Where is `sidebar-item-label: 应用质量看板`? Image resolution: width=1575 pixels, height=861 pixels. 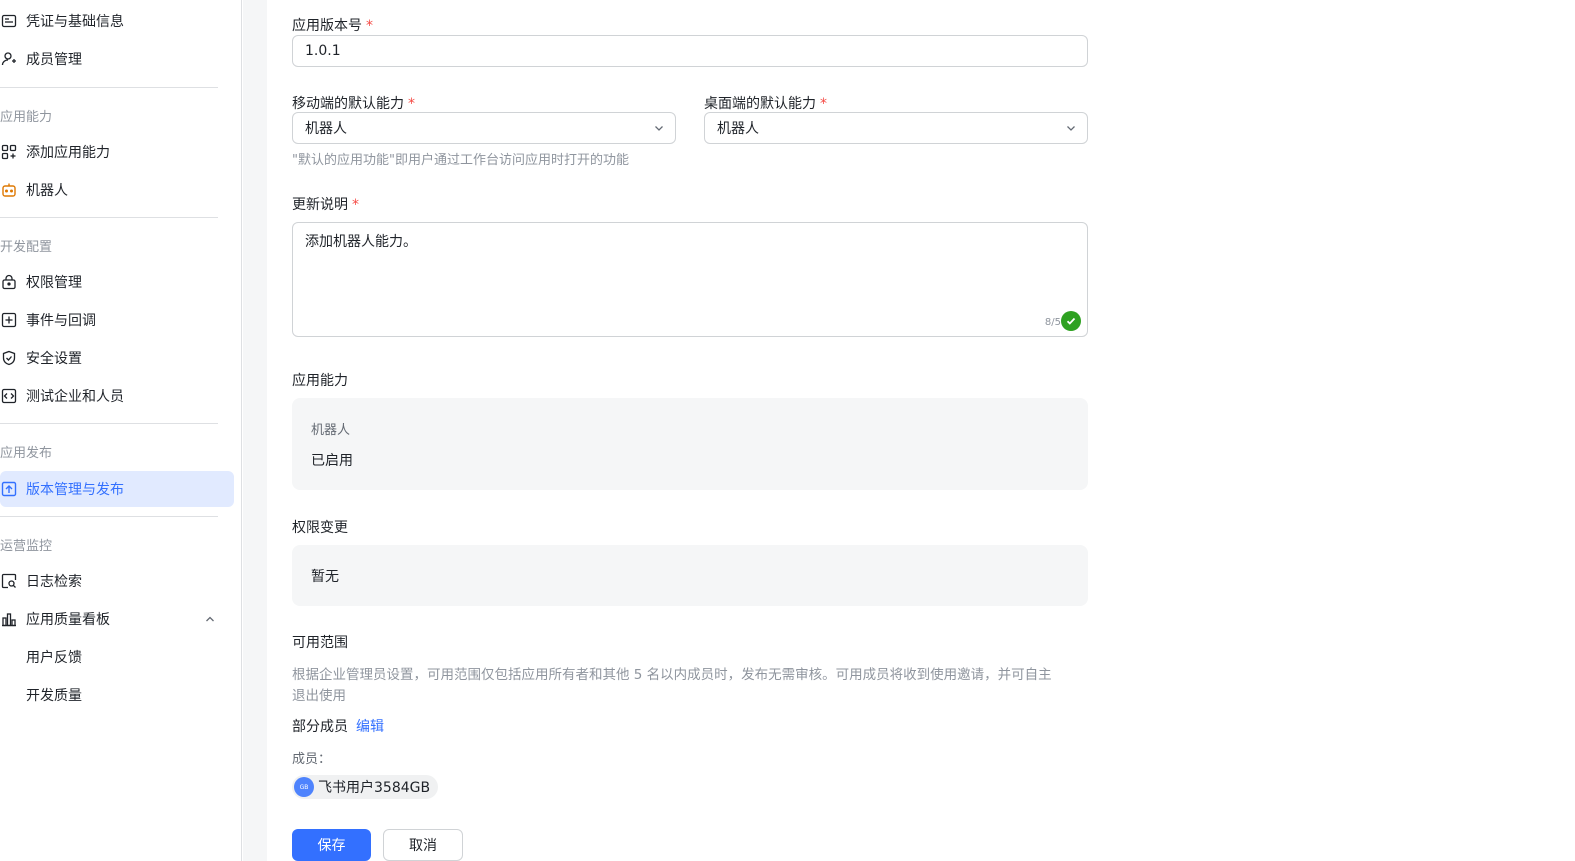
sidebar-item-label: 应用质量看板 is located at coordinates (68, 620).